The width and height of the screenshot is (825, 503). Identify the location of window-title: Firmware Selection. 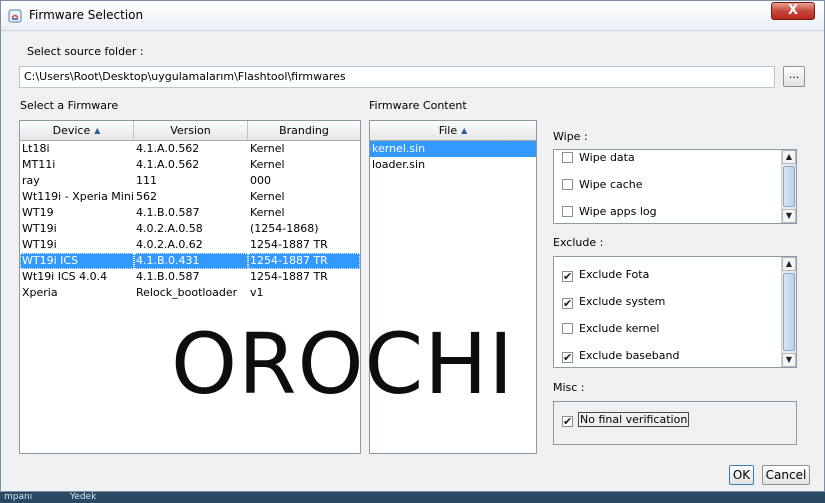
(86, 15).